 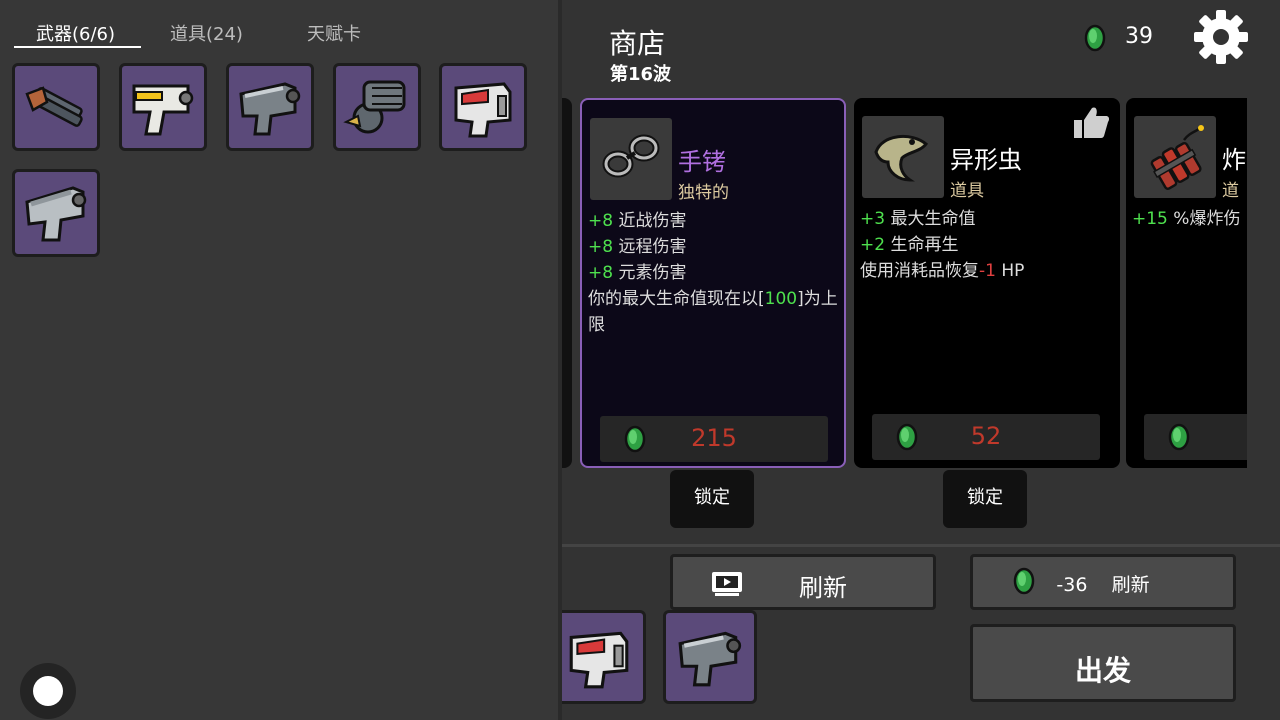 I want to click on buy-button: 52, so click(x=986, y=437).